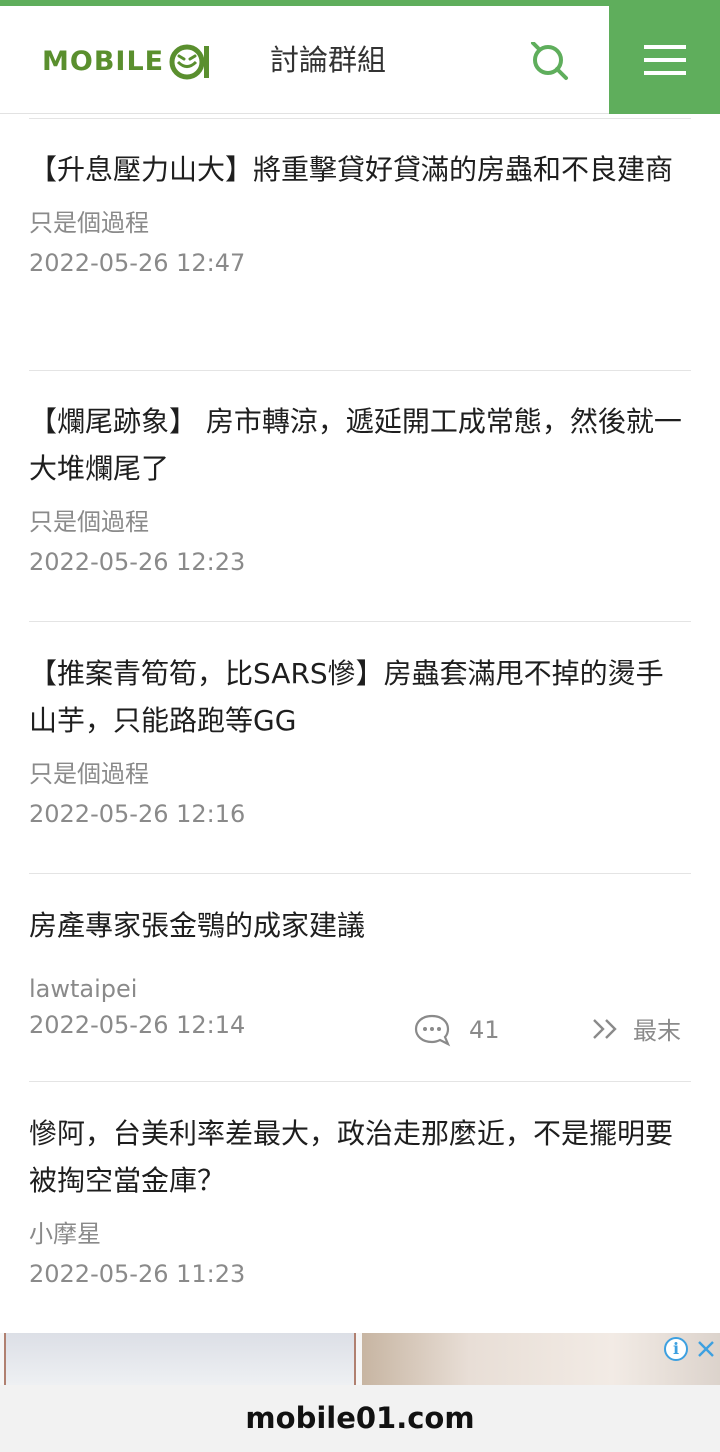 This screenshot has height=1452, width=720. I want to click on thread-title: 【爛尾跡象】 房市轉涼，遞延開工成常態，然後就一大堆爛尾了, so click(360, 445).